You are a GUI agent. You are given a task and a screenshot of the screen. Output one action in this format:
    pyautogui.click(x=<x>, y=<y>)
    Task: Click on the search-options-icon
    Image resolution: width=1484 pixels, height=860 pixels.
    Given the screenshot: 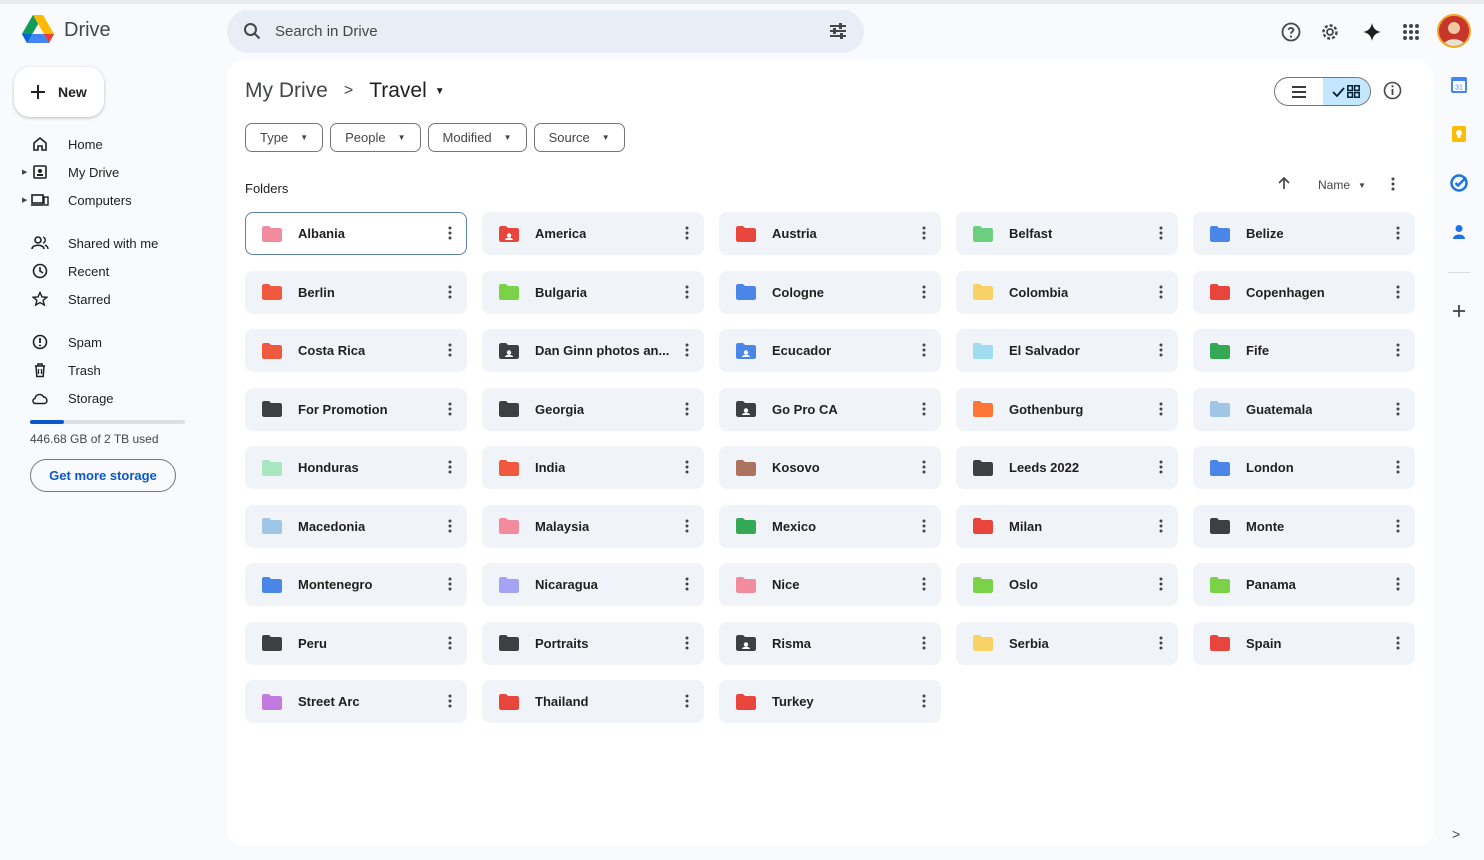 What is the action you would take?
    pyautogui.click(x=838, y=33)
    